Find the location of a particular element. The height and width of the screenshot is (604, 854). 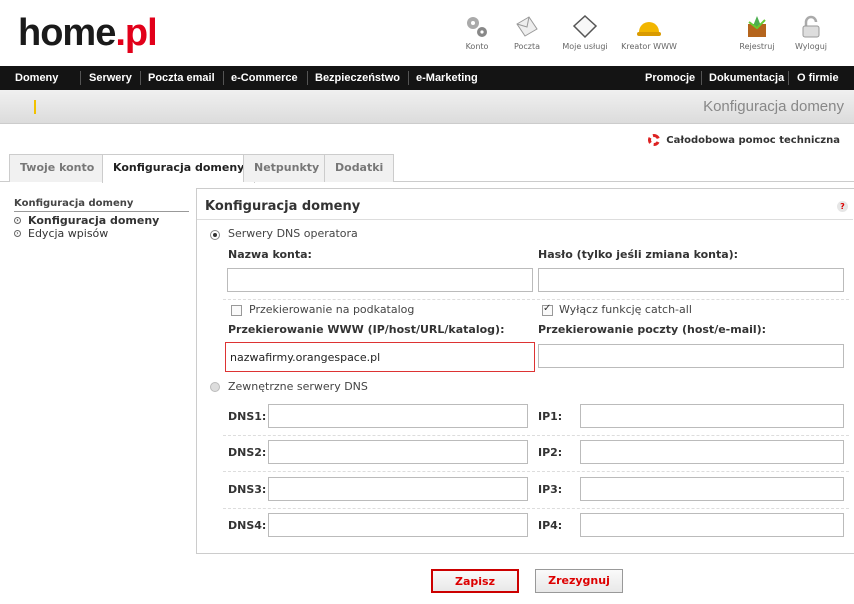

mail-redirect-input is located at coordinates (691, 356).